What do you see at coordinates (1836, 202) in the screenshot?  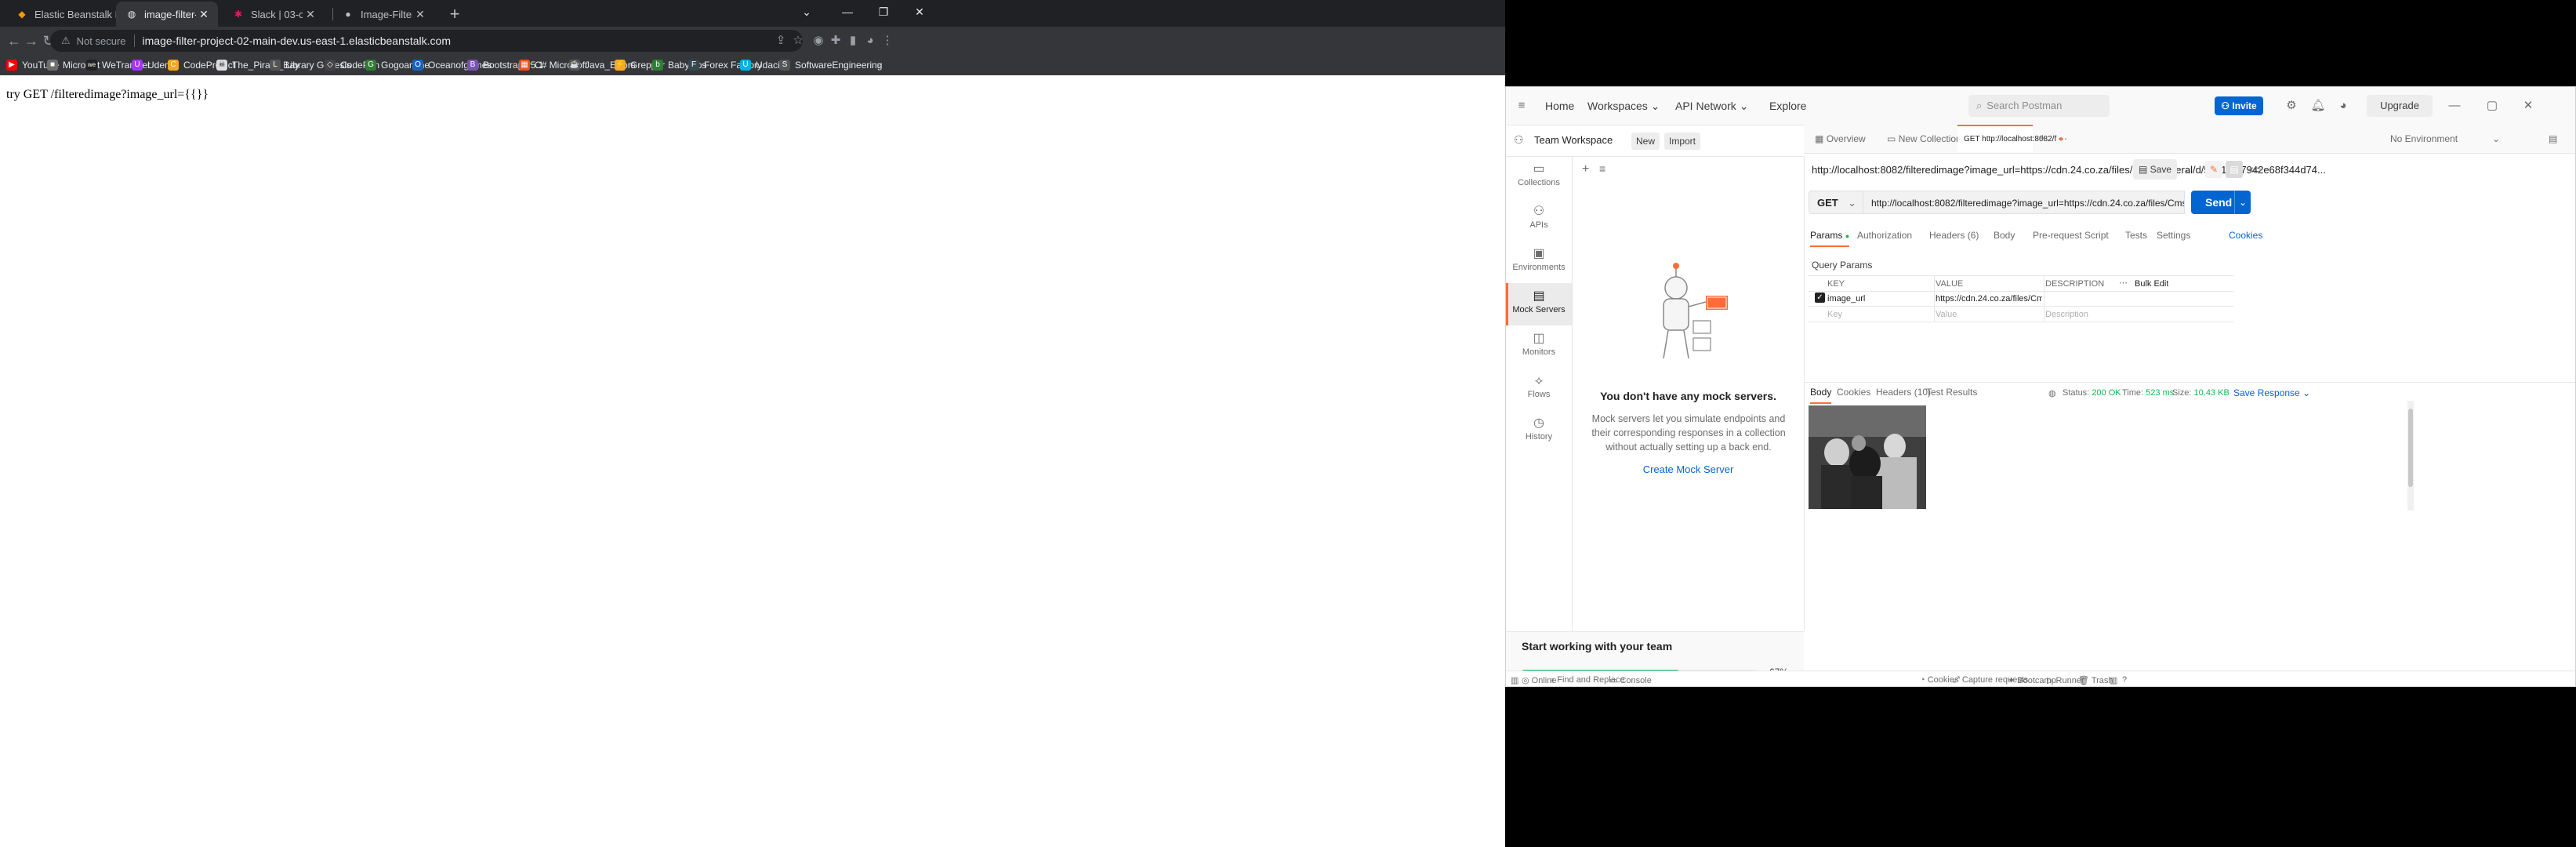 I see `method-select: GET ⌄` at bounding box center [1836, 202].